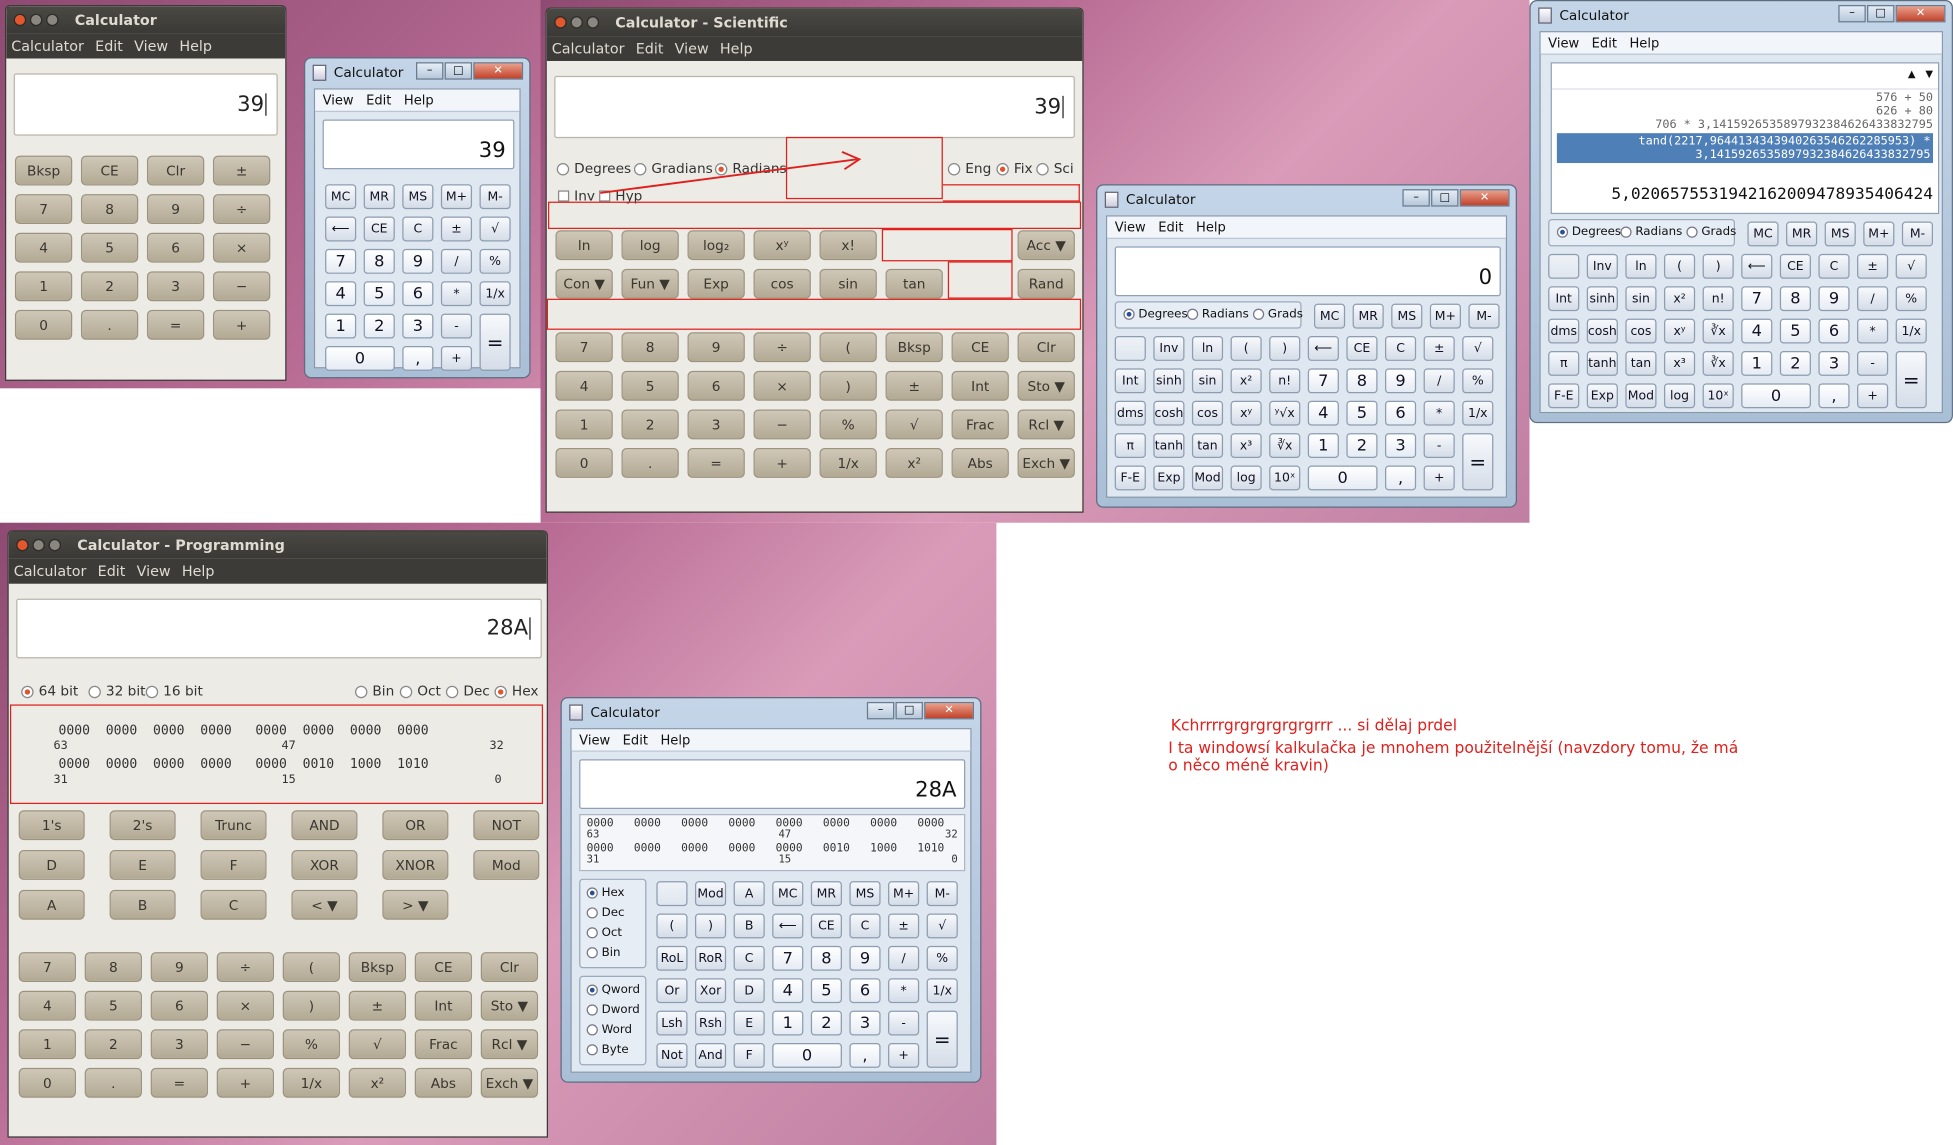  I want to click on radio-degrees: Degrees, so click(1155, 314).